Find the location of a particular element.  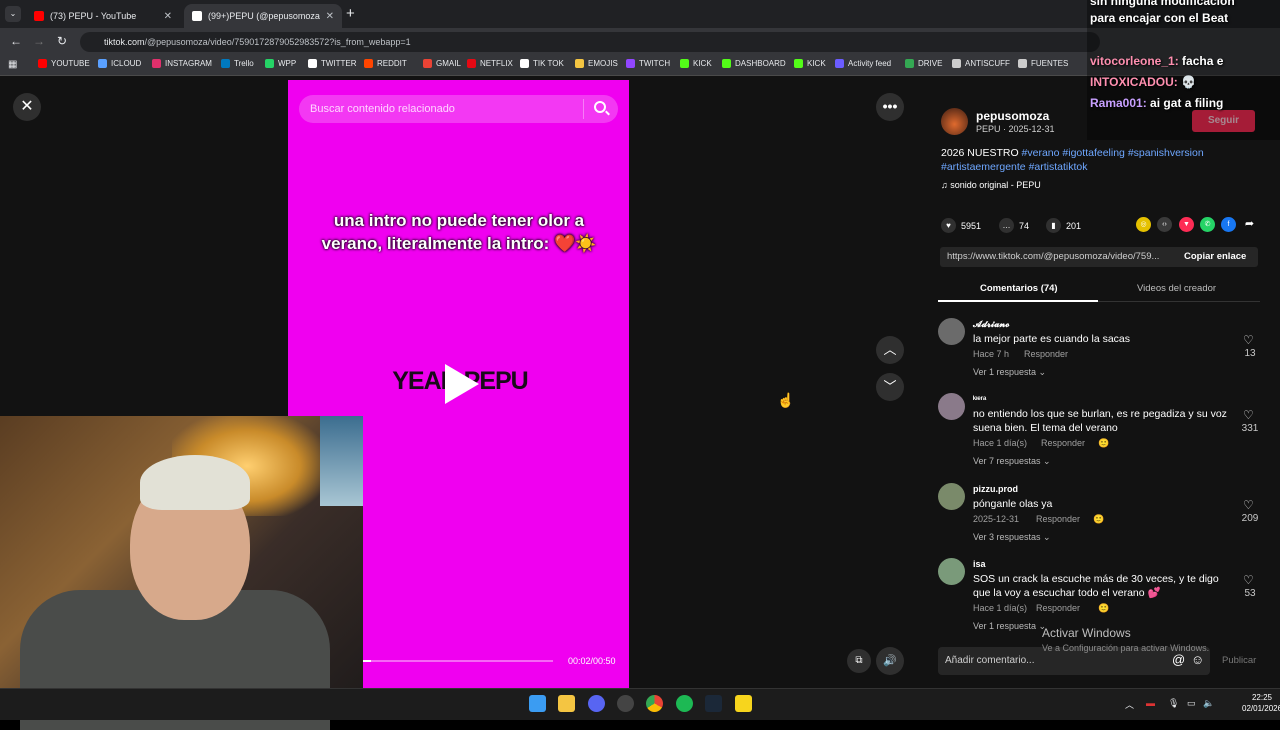

facebook-icon: f is located at coordinates (1228, 224).